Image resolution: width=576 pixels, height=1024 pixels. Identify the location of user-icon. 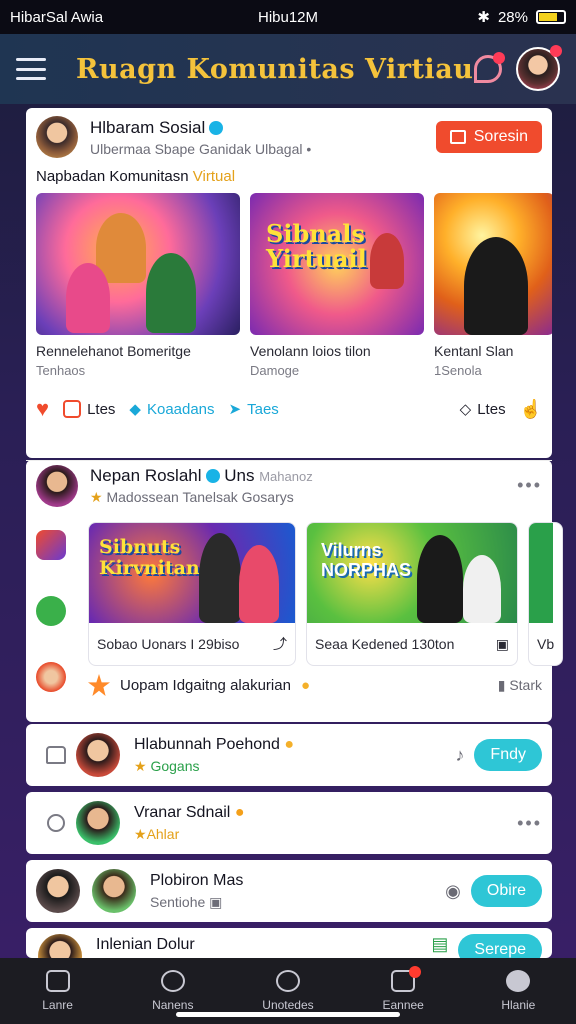
(51, 677).